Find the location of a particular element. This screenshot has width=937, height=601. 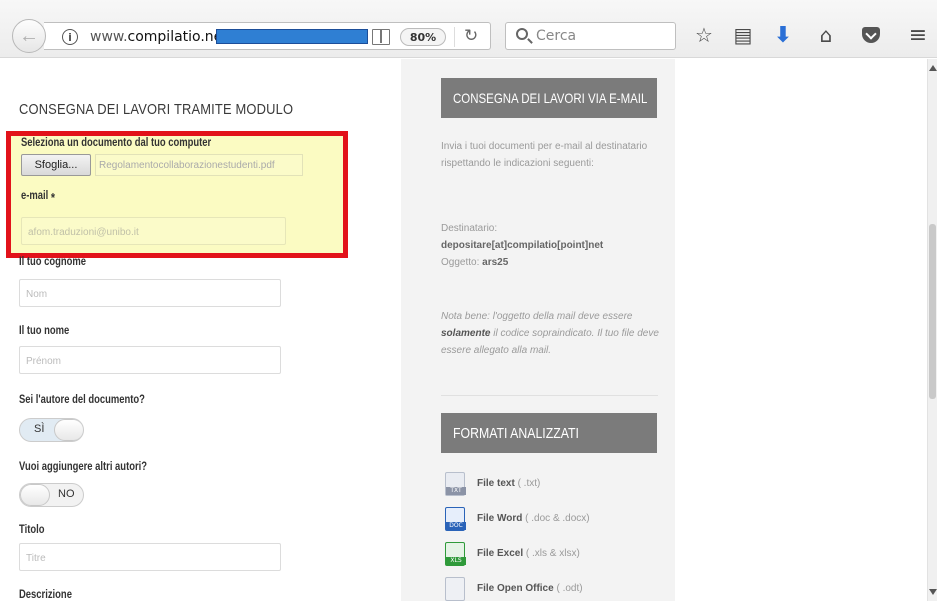

email-field: afom.traduzioni@unibo.it is located at coordinates (153, 231).